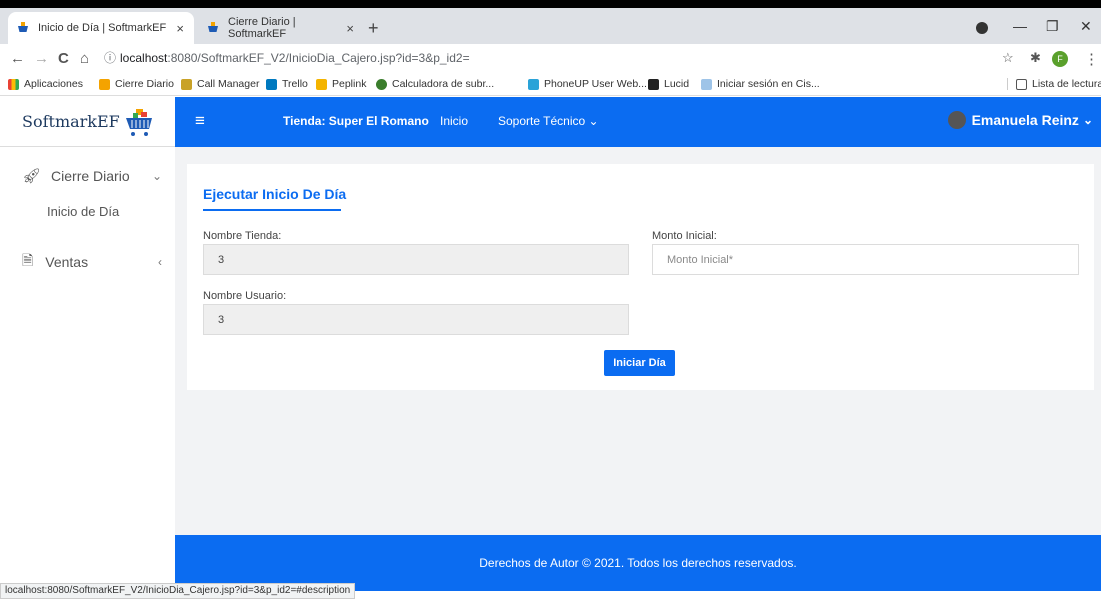  What do you see at coordinates (639, 363) in the screenshot?
I see `start-day-button: Iniciar Día` at bounding box center [639, 363].